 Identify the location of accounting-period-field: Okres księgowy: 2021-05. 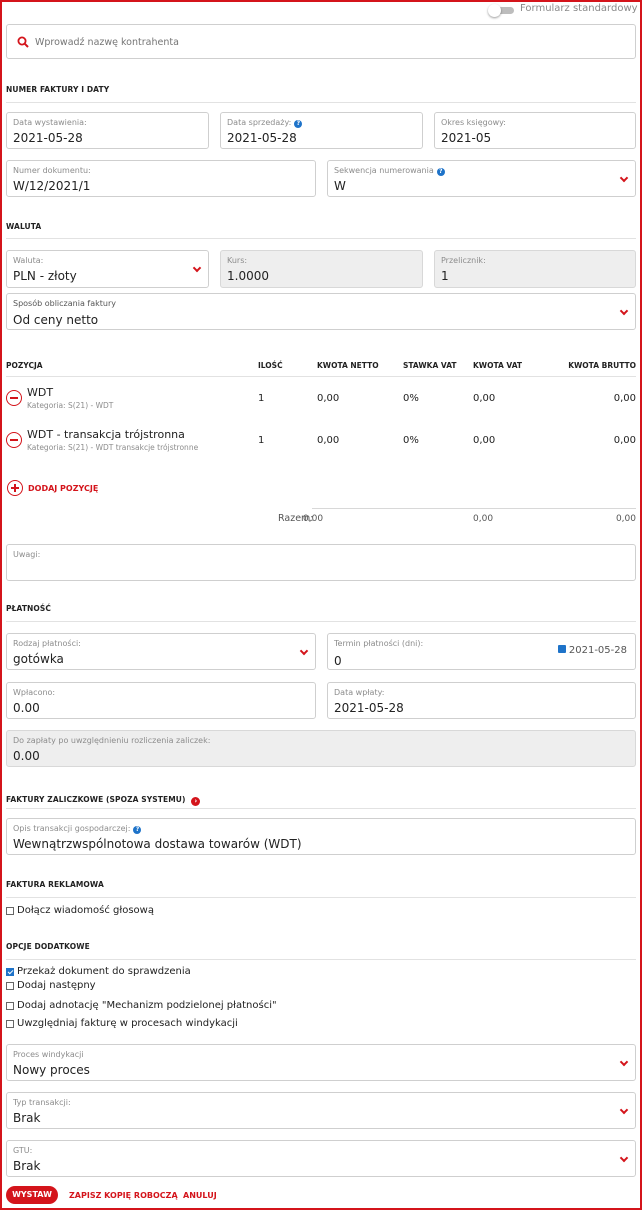
(535, 130).